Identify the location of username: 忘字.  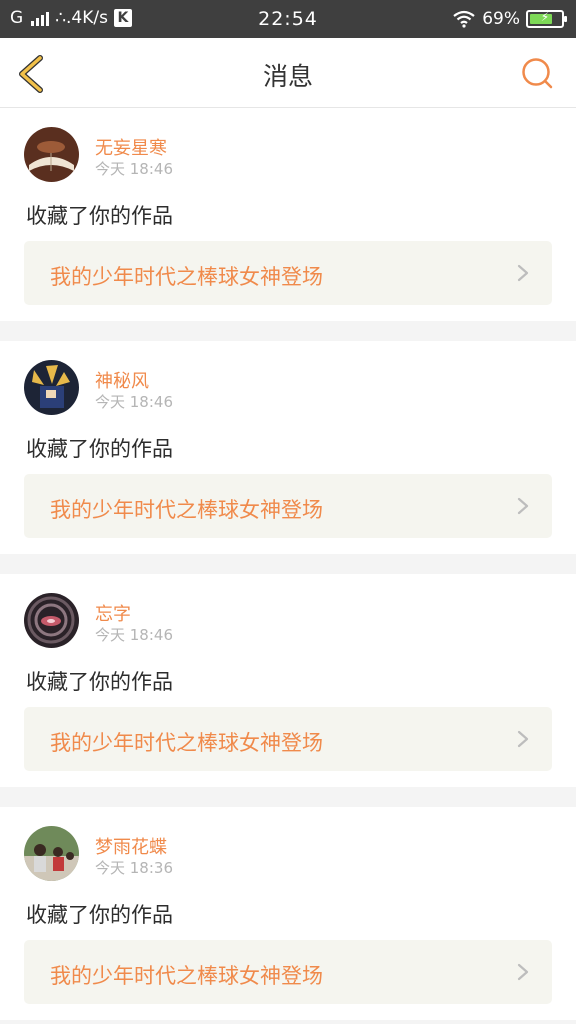
(113, 613).